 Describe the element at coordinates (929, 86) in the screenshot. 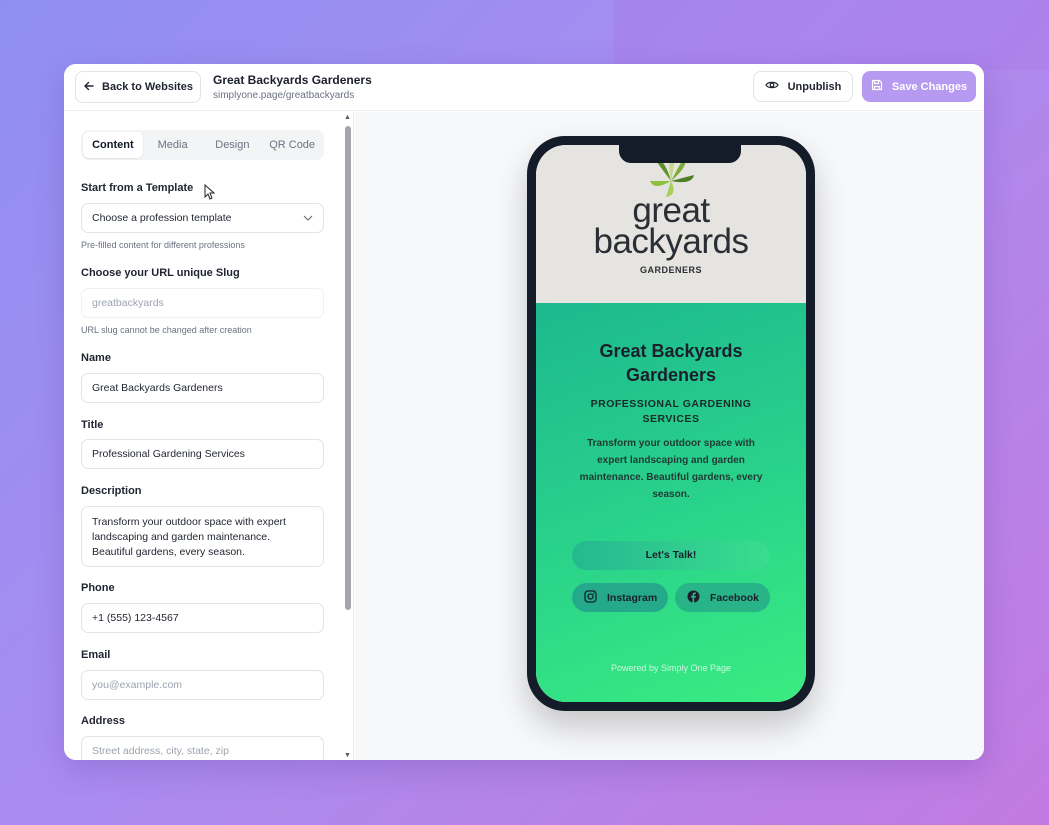

I see `save-label: Save Changes` at that location.